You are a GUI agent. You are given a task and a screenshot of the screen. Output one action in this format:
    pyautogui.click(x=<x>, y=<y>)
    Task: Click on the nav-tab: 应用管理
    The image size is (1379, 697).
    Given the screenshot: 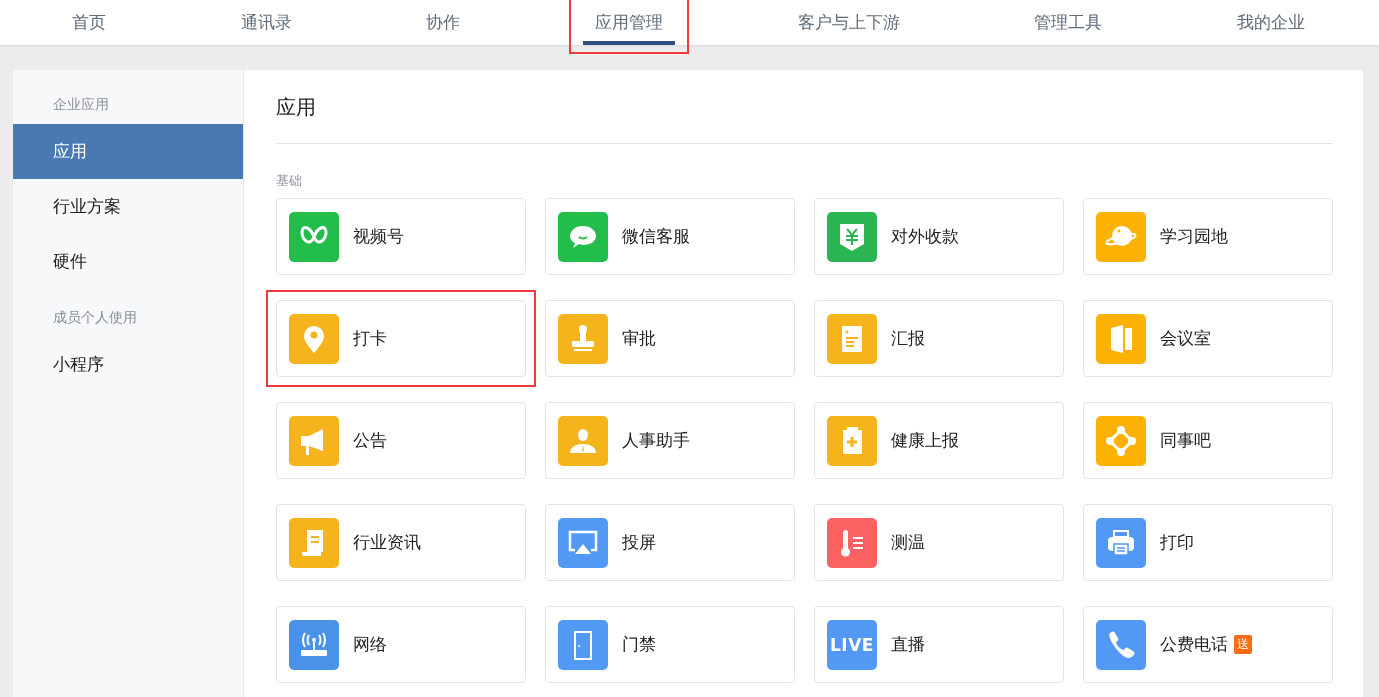 What is the action you would take?
    pyautogui.click(x=628, y=22)
    